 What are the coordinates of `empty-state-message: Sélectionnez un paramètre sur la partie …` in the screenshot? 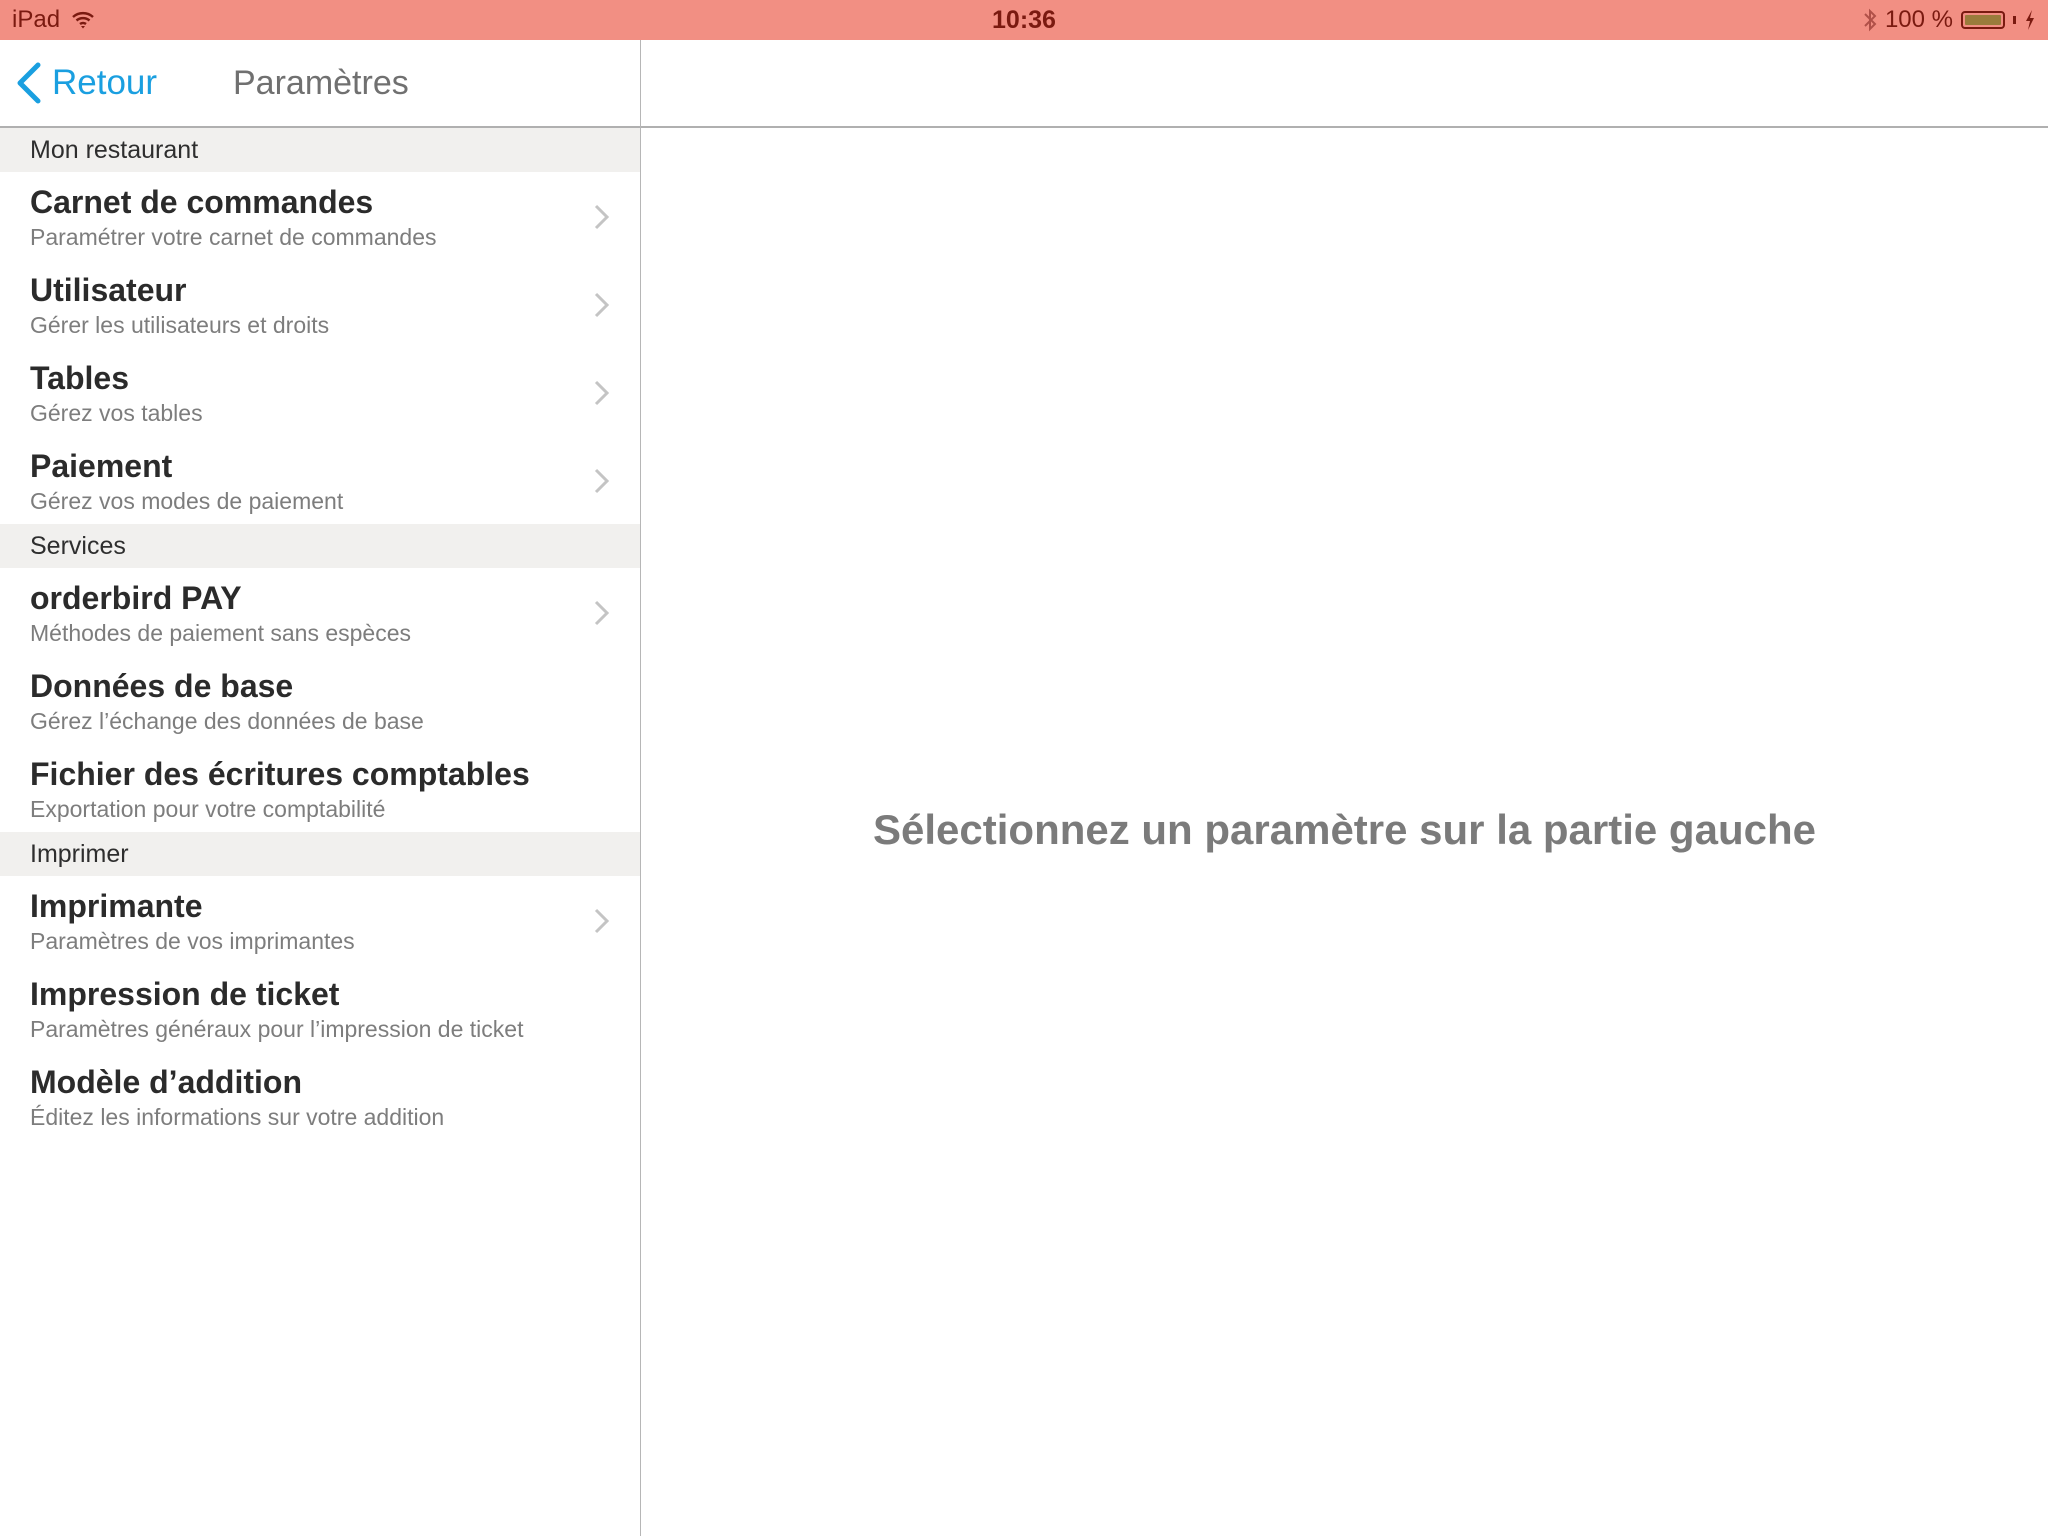 It's located at (1344, 829).